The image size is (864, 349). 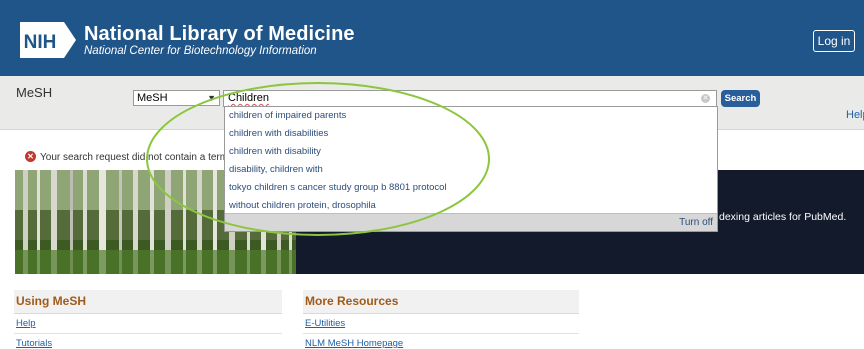 What do you see at coordinates (219, 34) in the screenshot?
I see `site-title: National Library of Medicine` at bounding box center [219, 34].